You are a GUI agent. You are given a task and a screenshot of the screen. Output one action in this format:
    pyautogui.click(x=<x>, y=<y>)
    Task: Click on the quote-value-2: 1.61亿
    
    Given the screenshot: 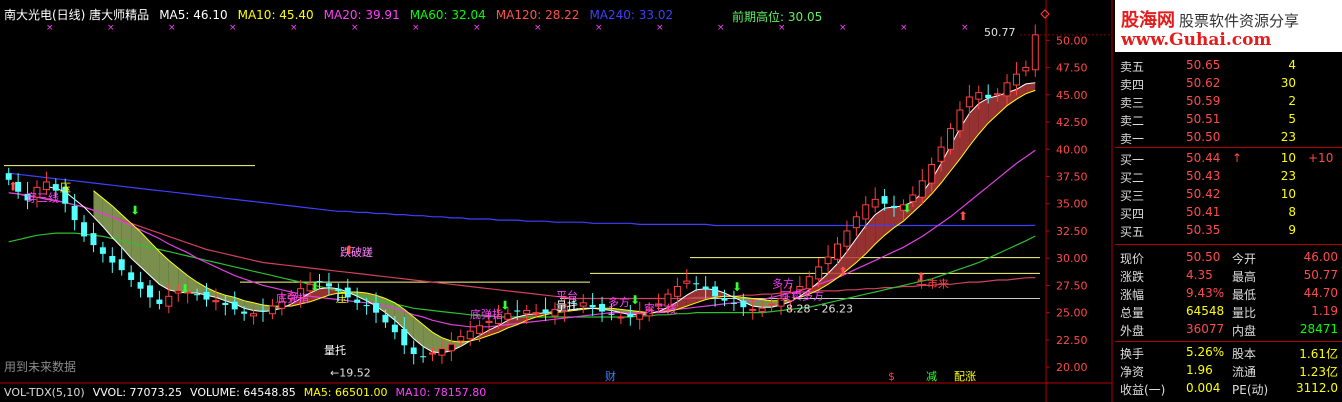 What is the action you would take?
    pyautogui.click(x=1318, y=354)
    